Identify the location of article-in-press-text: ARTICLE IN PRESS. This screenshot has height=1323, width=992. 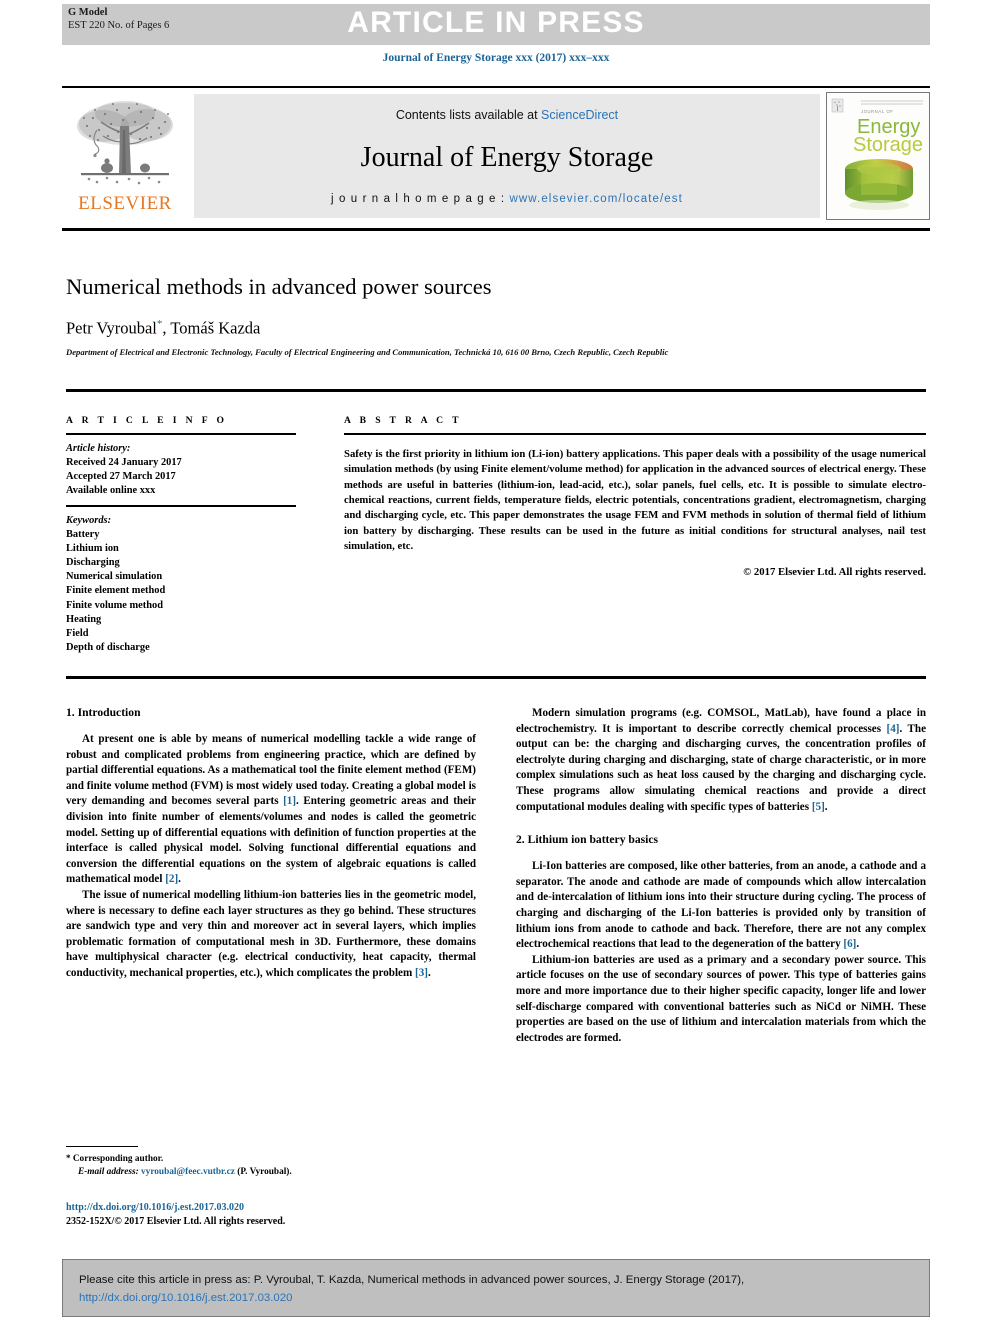
(496, 22).